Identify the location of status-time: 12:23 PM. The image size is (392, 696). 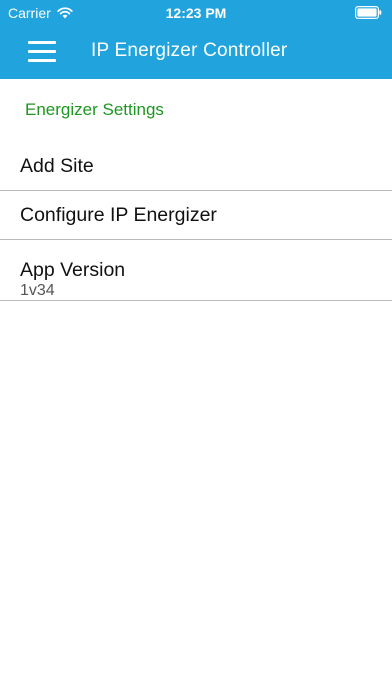
(196, 13).